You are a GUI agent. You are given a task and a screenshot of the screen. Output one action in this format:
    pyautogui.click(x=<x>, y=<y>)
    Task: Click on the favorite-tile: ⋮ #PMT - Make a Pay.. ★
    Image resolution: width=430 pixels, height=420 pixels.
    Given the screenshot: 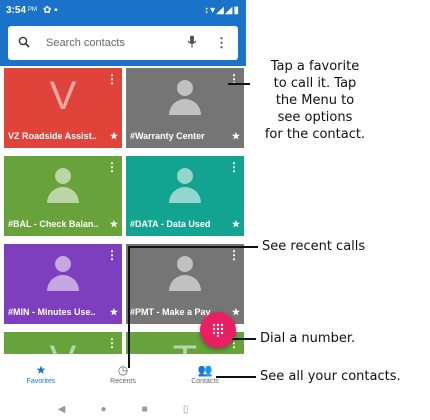 What is the action you would take?
    pyautogui.click(x=185, y=284)
    